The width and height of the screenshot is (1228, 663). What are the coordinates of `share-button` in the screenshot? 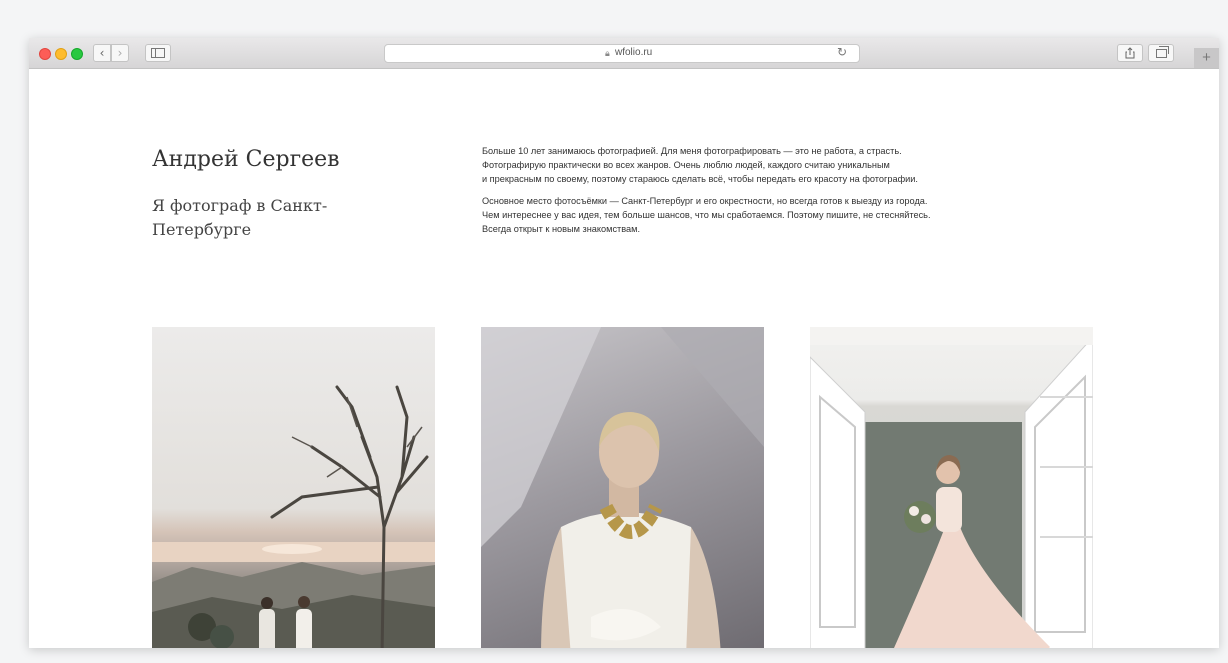 It's located at (1130, 53).